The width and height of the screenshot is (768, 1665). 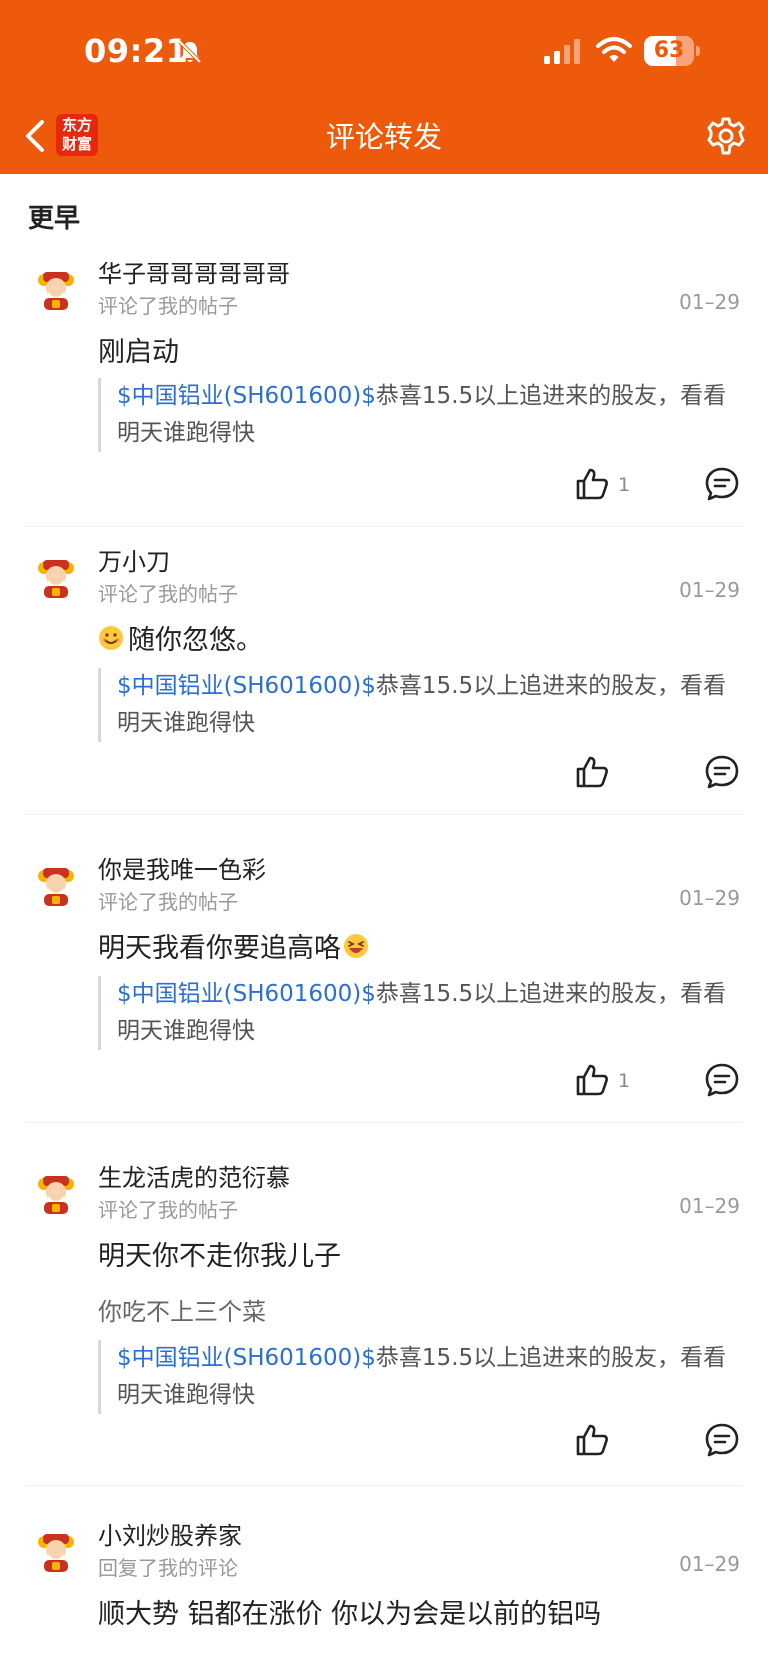 What do you see at coordinates (168, 1568) in the screenshot?
I see `action-text: 回复了我的评论` at bounding box center [168, 1568].